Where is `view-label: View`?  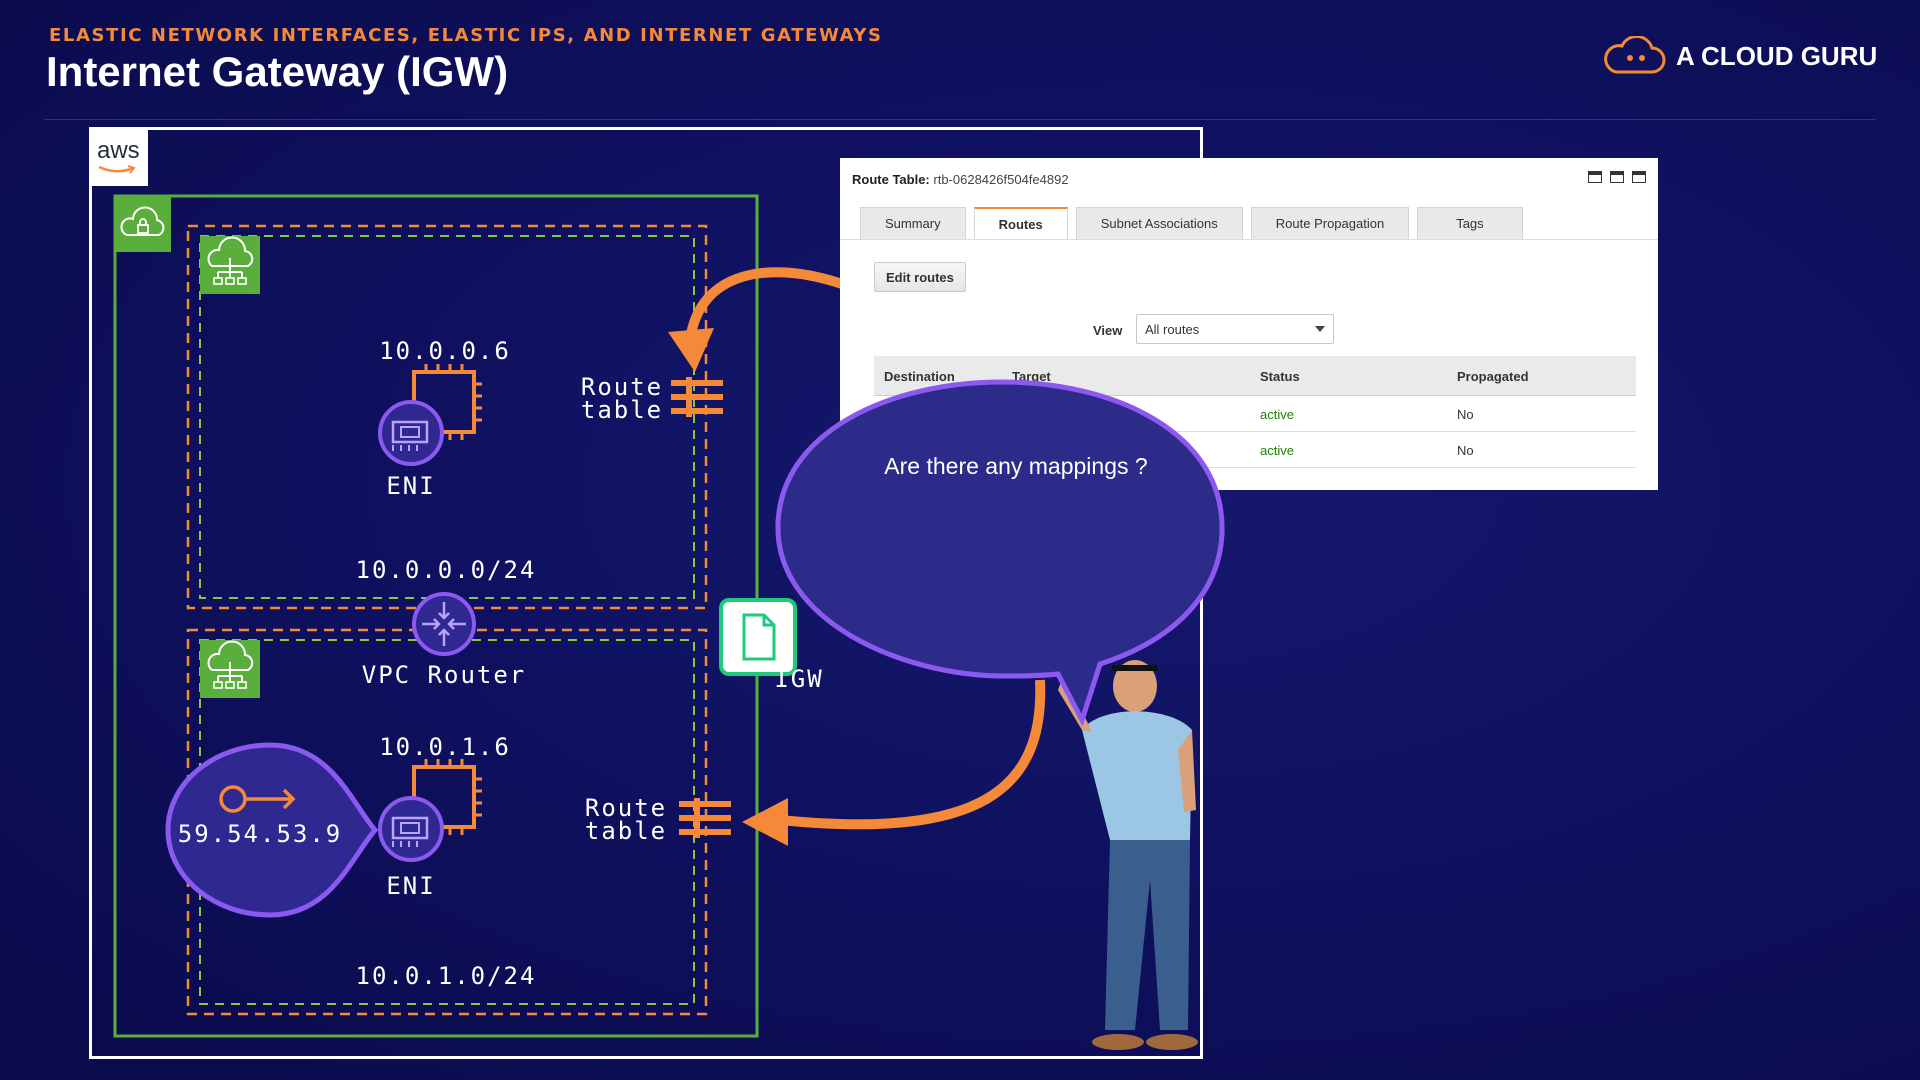
view-label: View is located at coordinates (1108, 330).